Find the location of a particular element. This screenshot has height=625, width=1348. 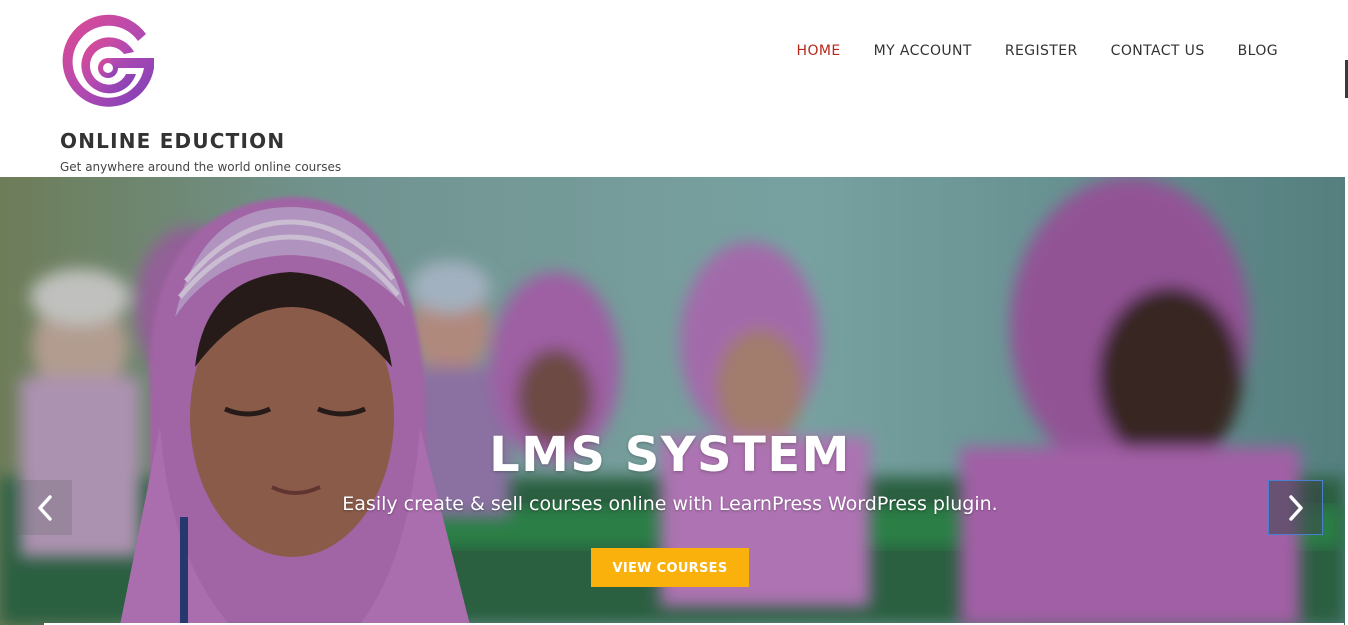

nav-item-contact-us: CONTACT US is located at coordinates (1141, 51).